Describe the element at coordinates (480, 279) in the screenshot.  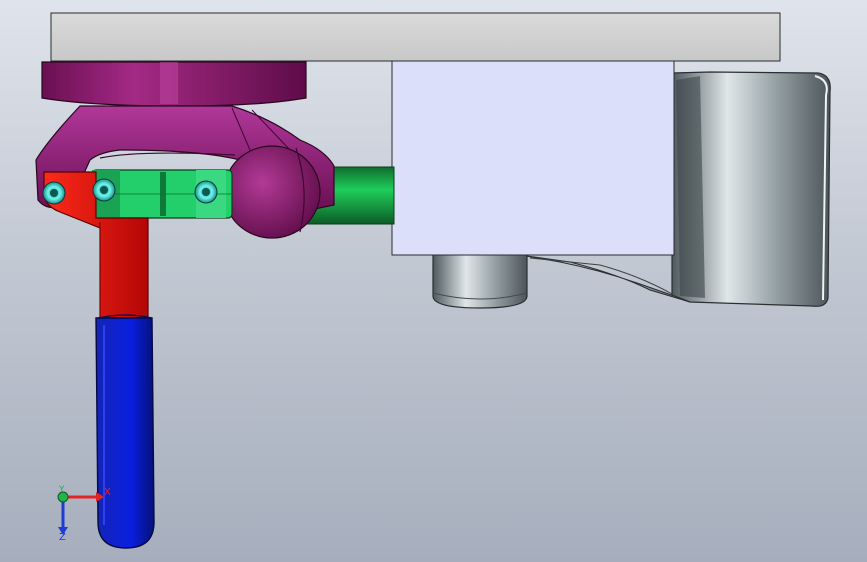
I see `guide-cylinder` at that location.